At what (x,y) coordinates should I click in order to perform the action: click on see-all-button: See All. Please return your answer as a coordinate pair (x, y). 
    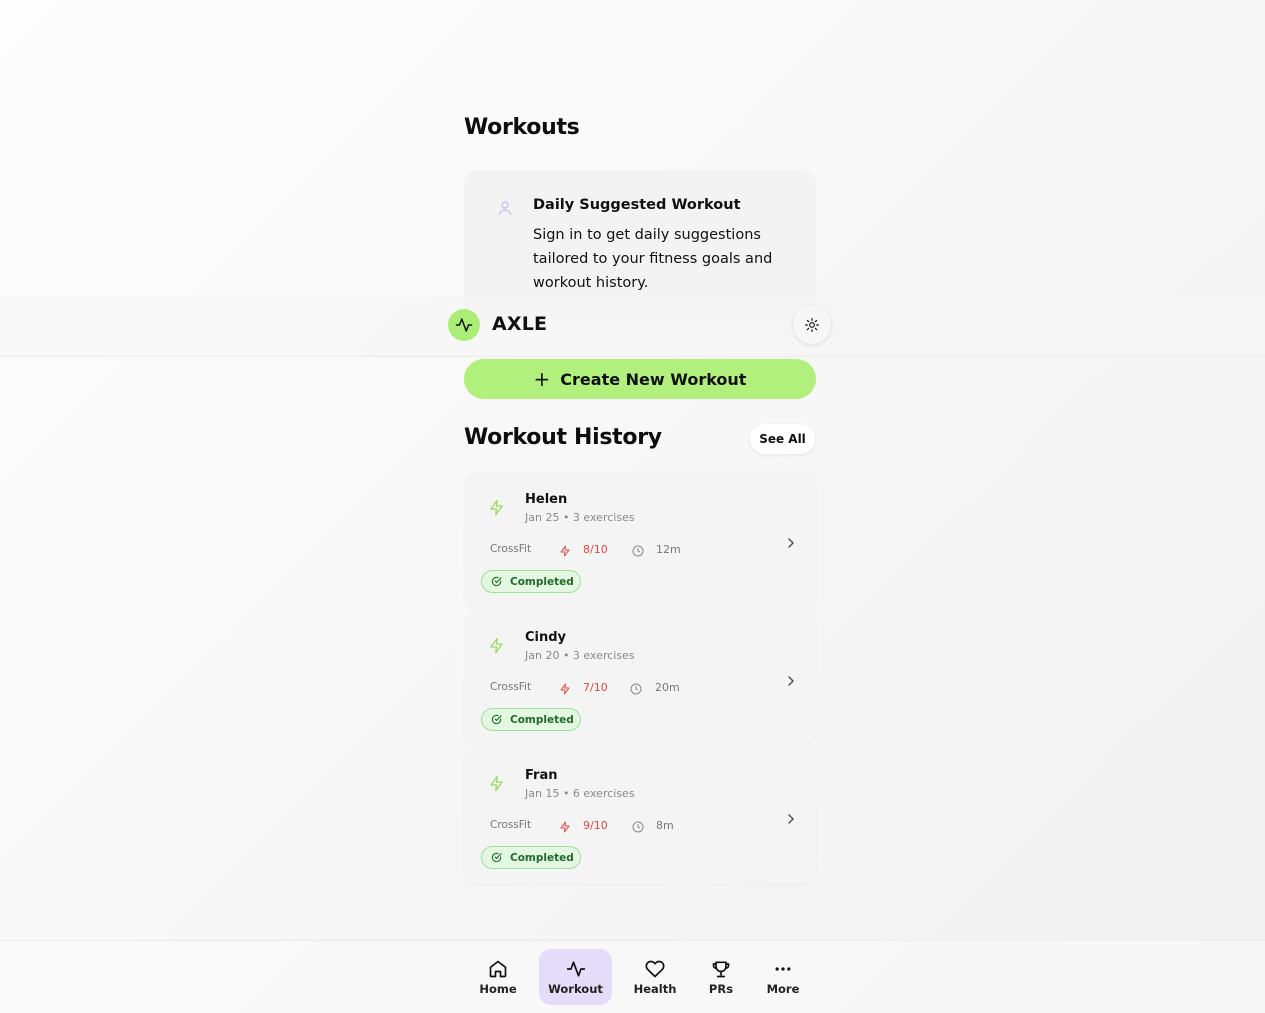
    Looking at the image, I should click on (782, 439).